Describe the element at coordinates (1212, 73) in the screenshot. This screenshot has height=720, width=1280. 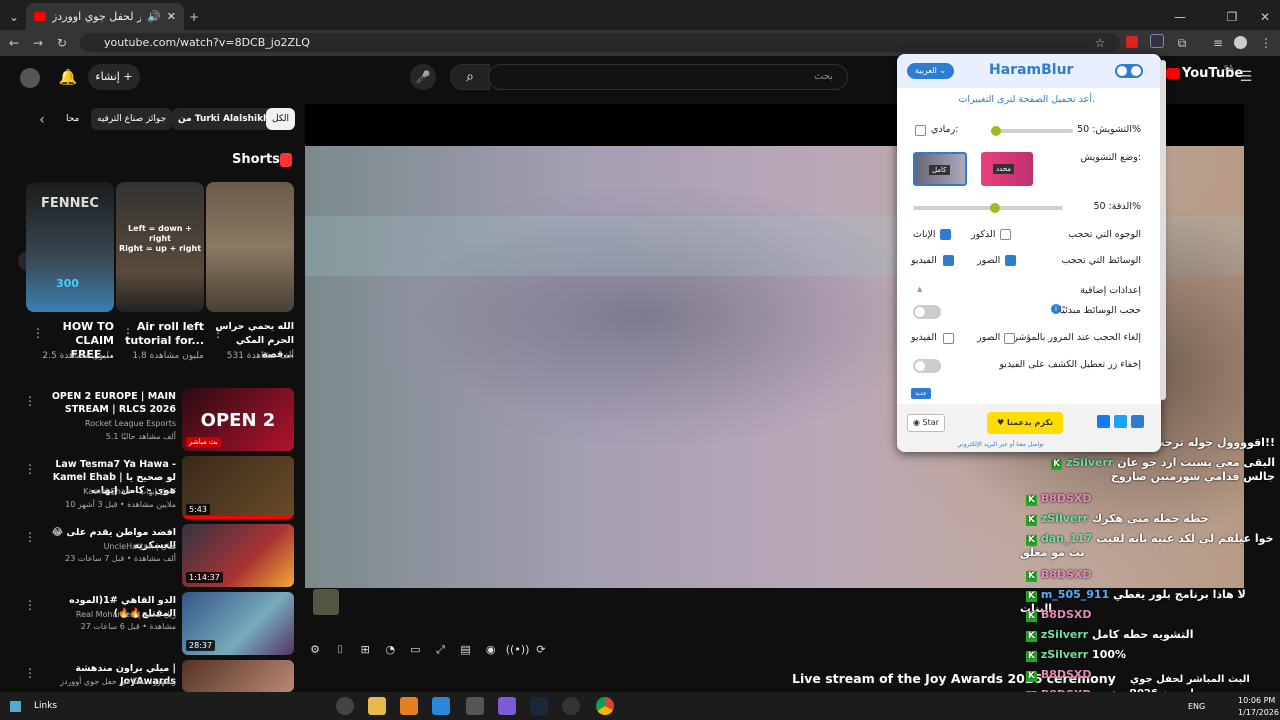
I see `youtube-logo: YouTube` at that location.